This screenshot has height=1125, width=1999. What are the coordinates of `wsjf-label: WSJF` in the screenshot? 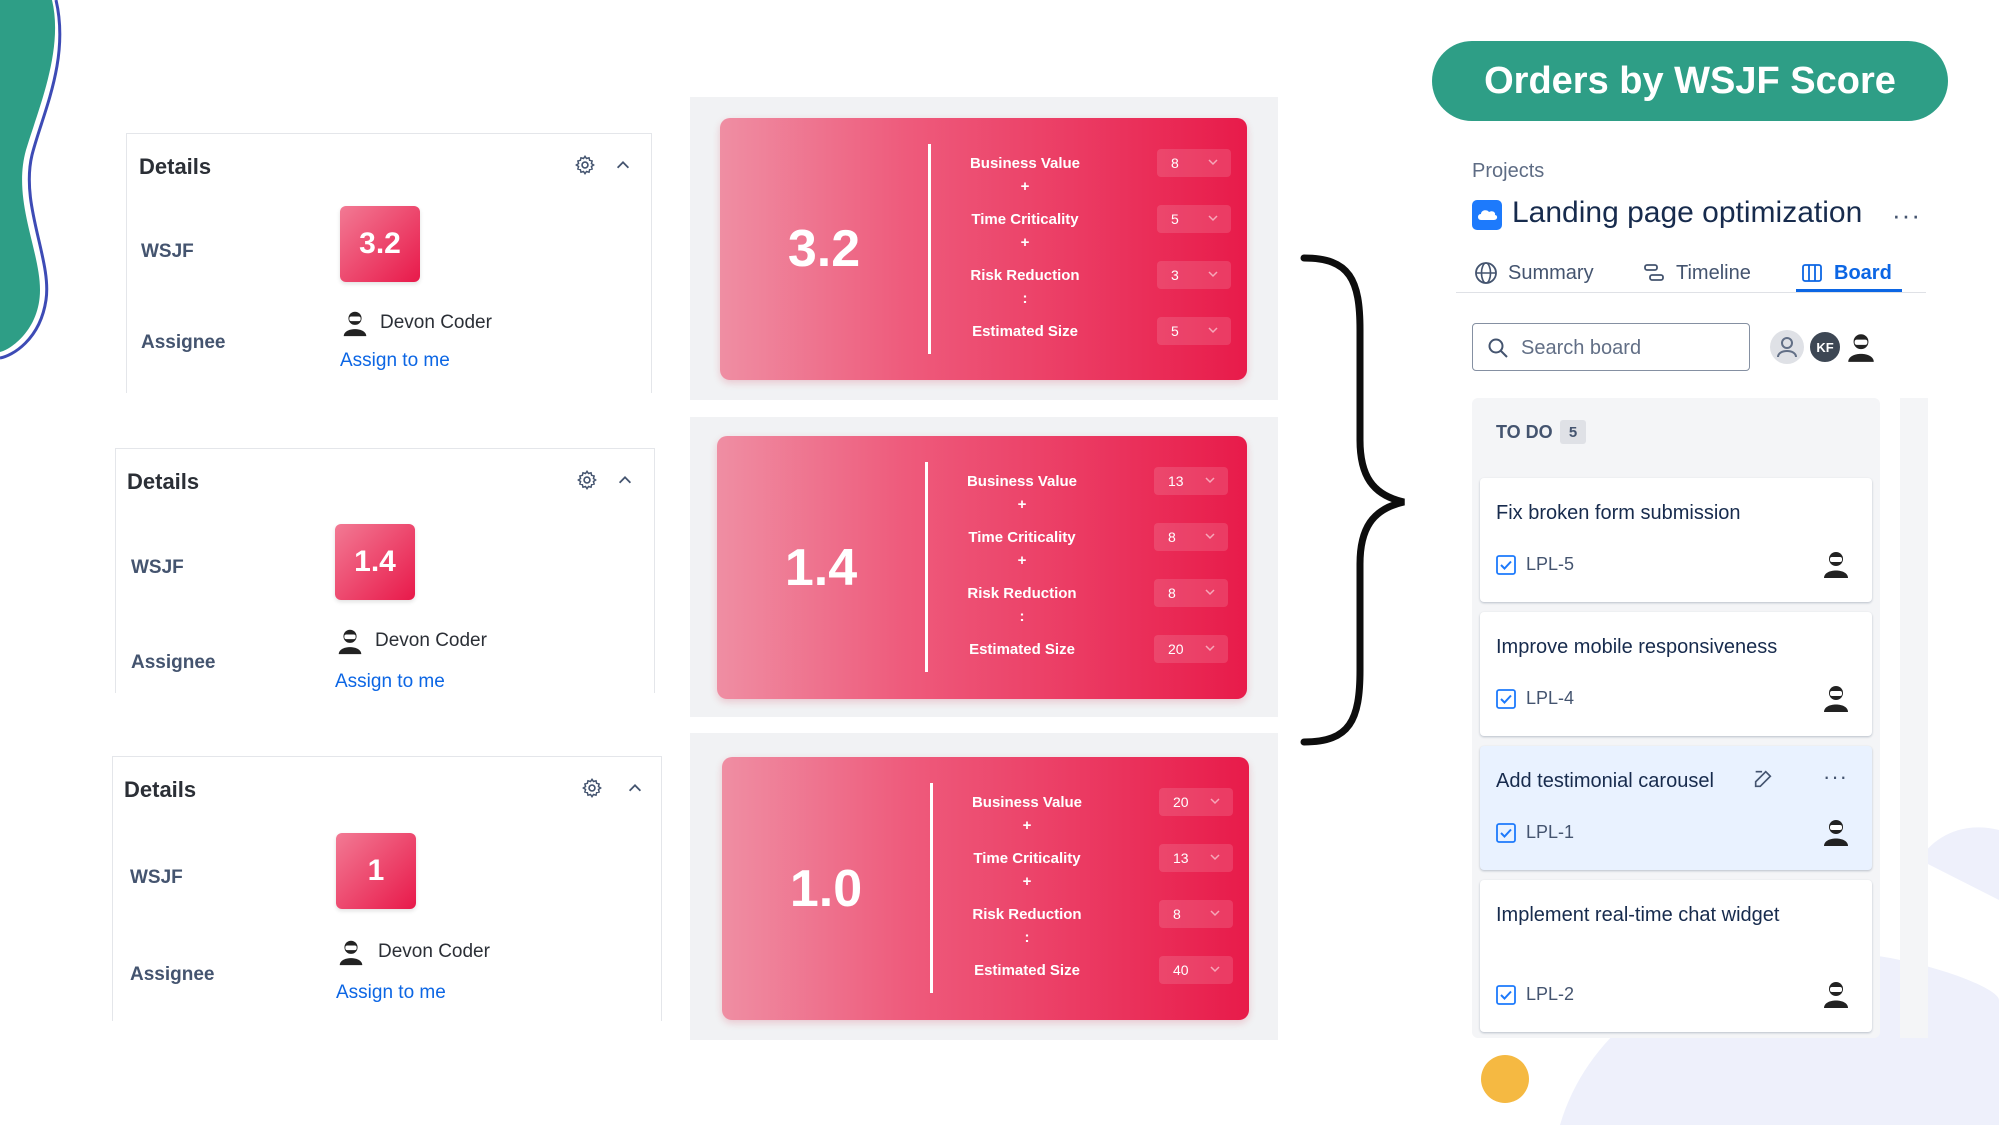 It's located at (156, 877).